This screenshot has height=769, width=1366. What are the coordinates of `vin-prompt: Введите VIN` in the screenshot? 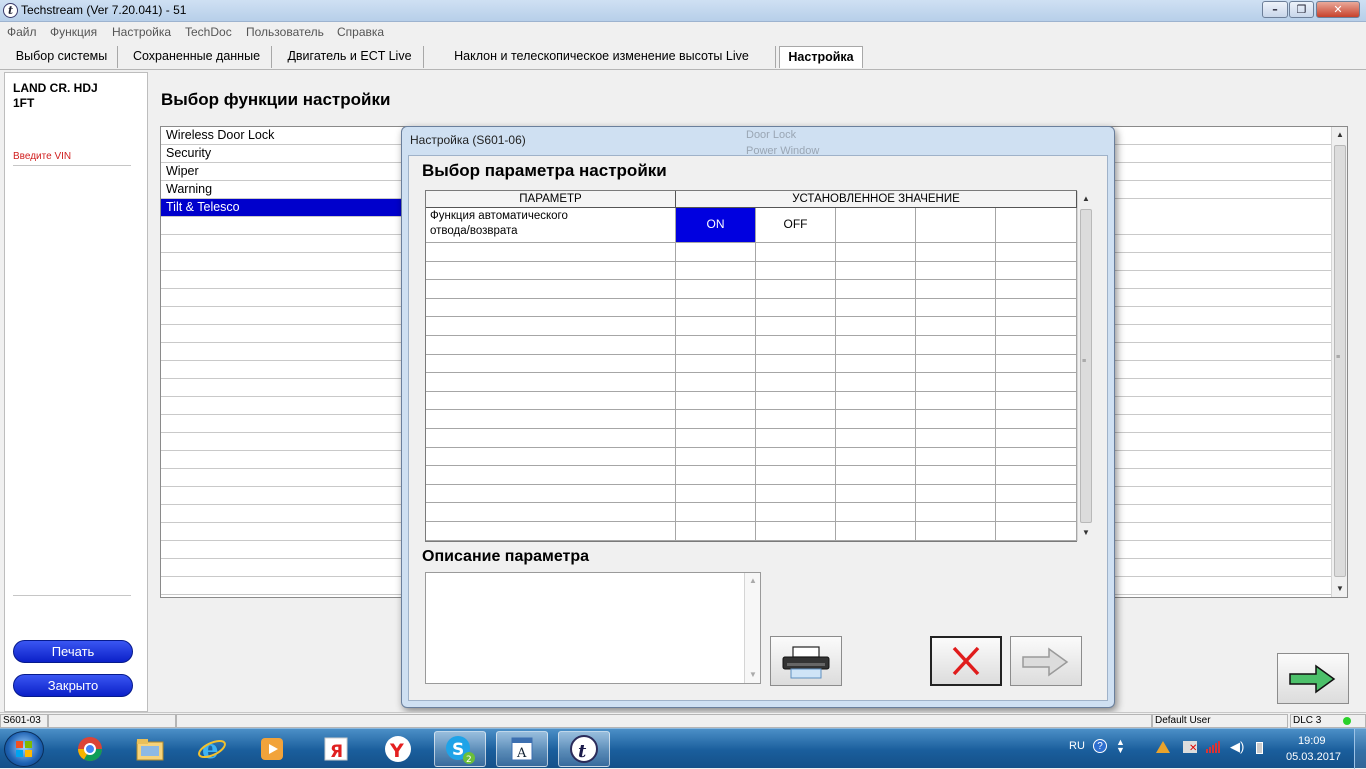 It's located at (42, 156).